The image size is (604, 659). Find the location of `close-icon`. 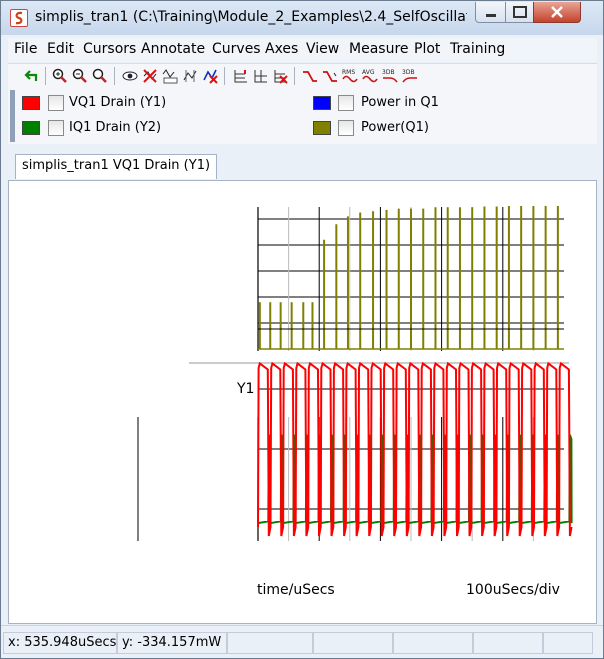

close-icon is located at coordinates (557, 12).